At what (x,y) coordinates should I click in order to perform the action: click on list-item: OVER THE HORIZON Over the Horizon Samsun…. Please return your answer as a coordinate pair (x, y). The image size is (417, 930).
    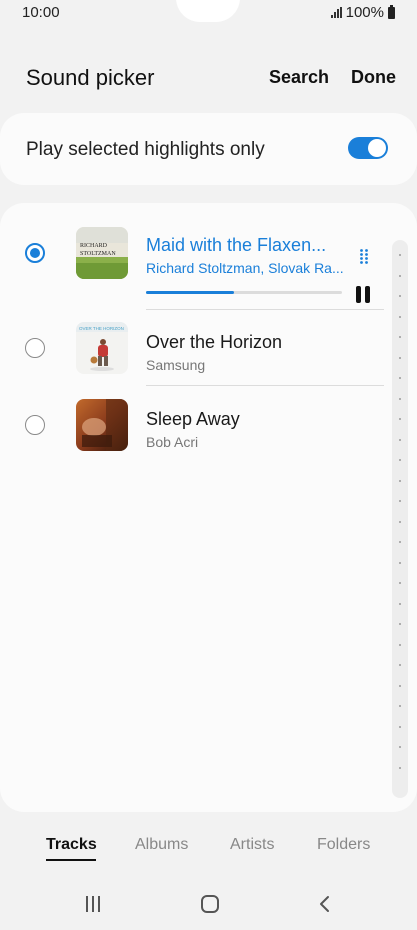
    Looking at the image, I should click on (208, 349).